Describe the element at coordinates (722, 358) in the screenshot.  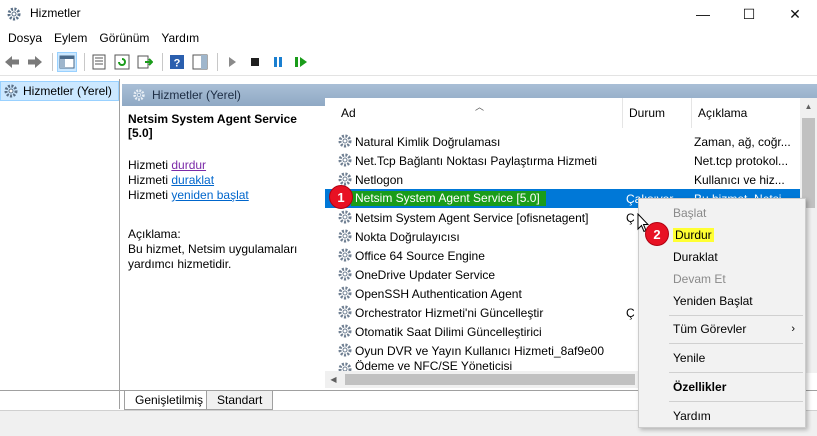
I see `menu-item-refresh: Yenile` at that location.